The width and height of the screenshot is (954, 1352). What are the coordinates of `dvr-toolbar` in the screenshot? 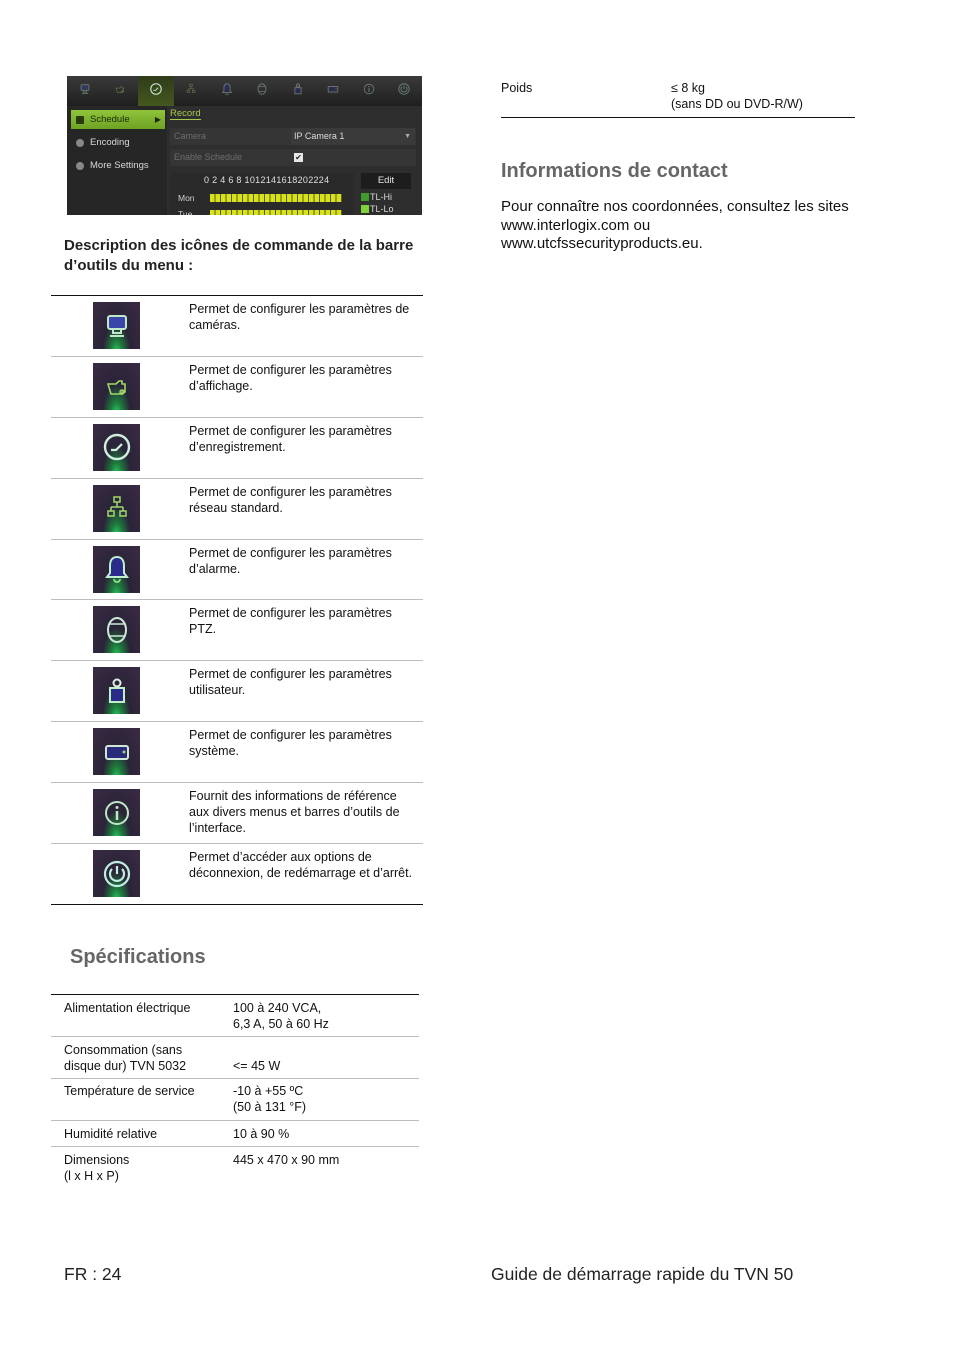 It's located at (244, 91).